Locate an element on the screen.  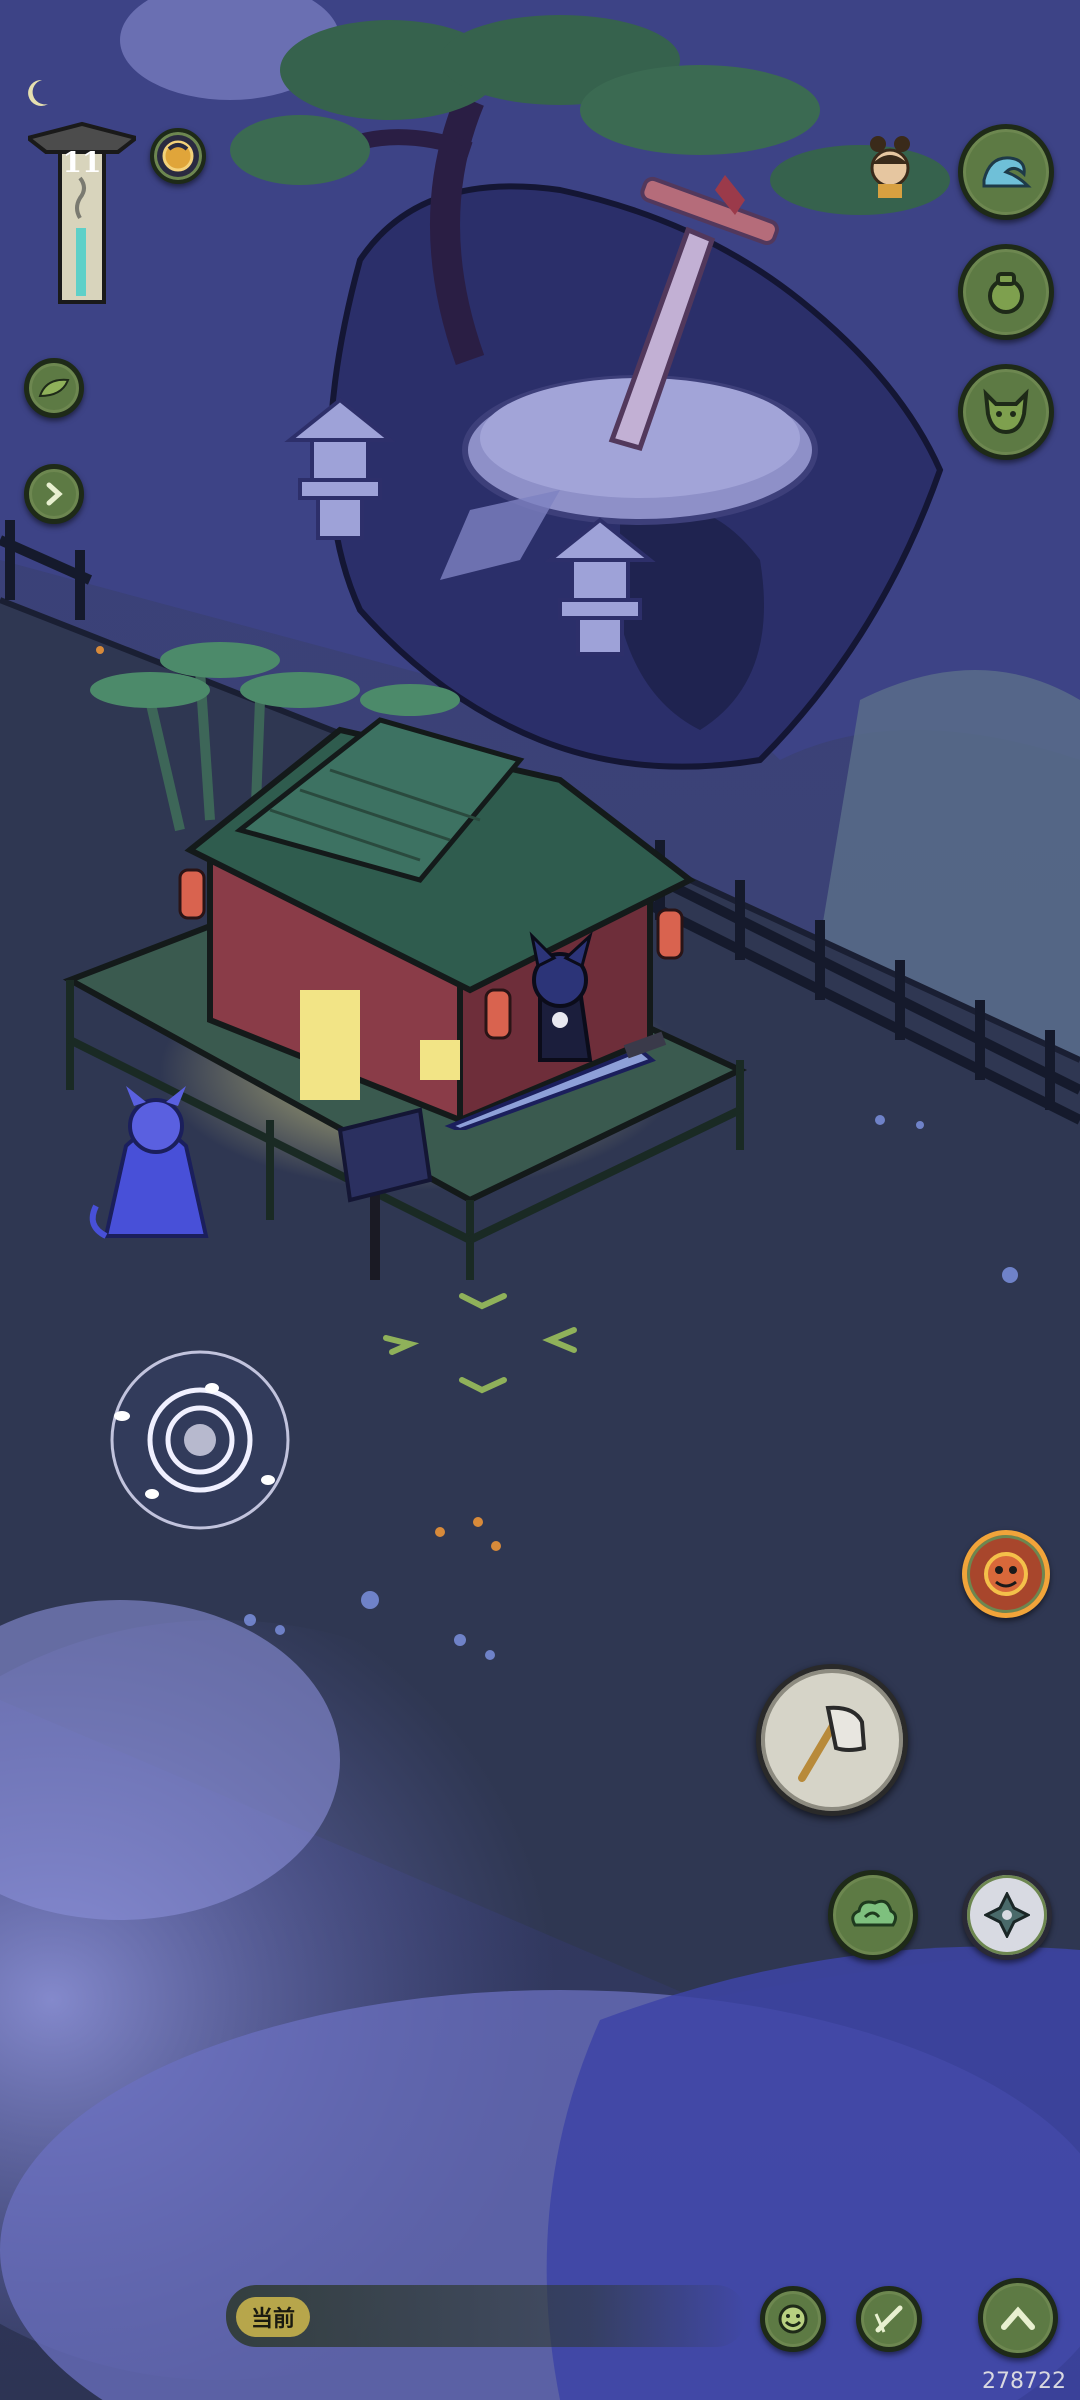
sun-moon-orb-button is located at coordinates (178, 156).